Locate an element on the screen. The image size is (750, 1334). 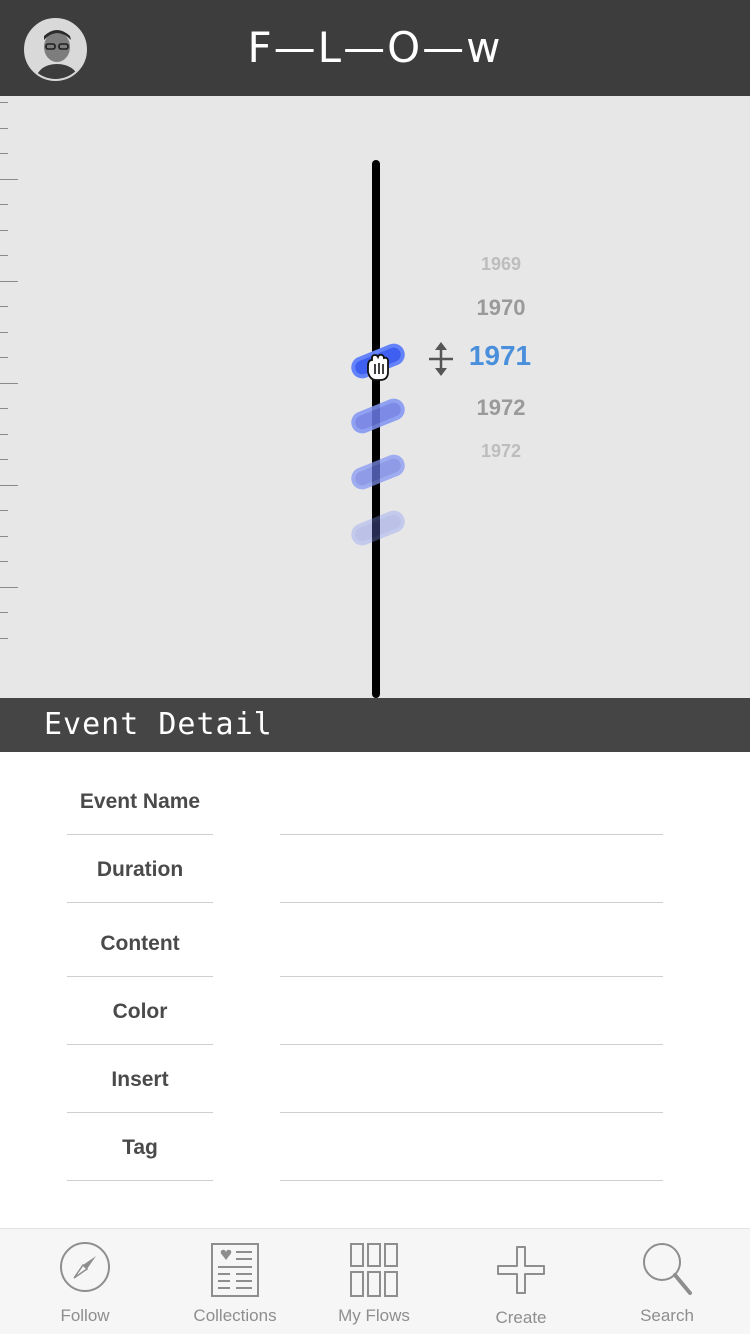
tab-create: Create is located at coordinates (521, 1281).